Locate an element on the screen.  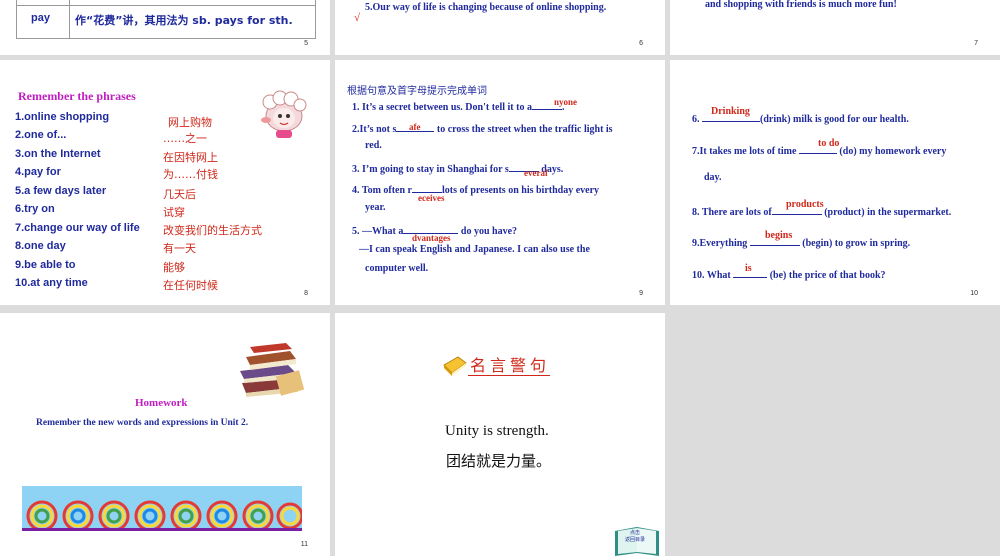
answer-3: everal is located at coordinates (536, 173).